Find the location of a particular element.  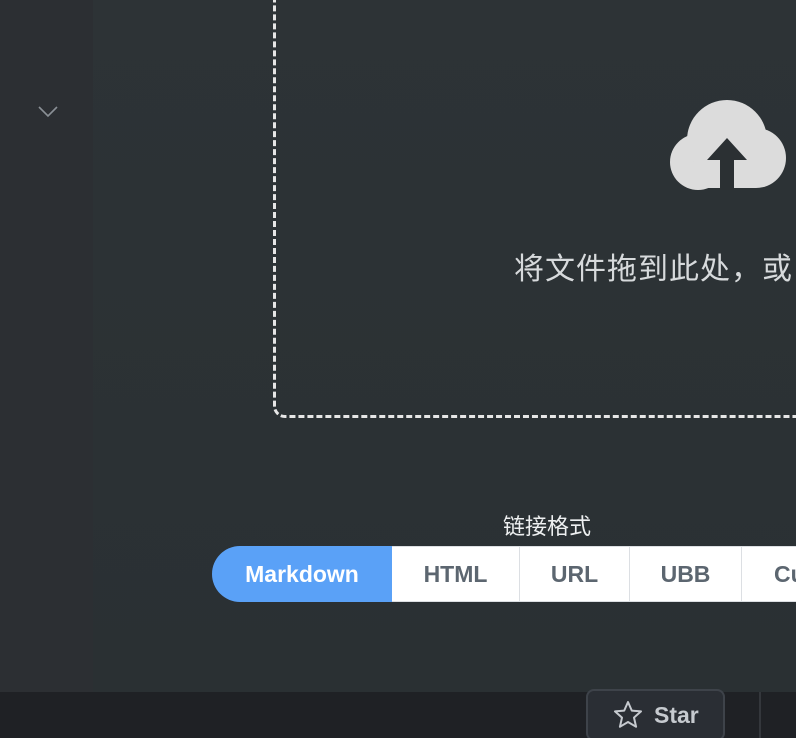

tab-ubb: UBB is located at coordinates (686, 574).